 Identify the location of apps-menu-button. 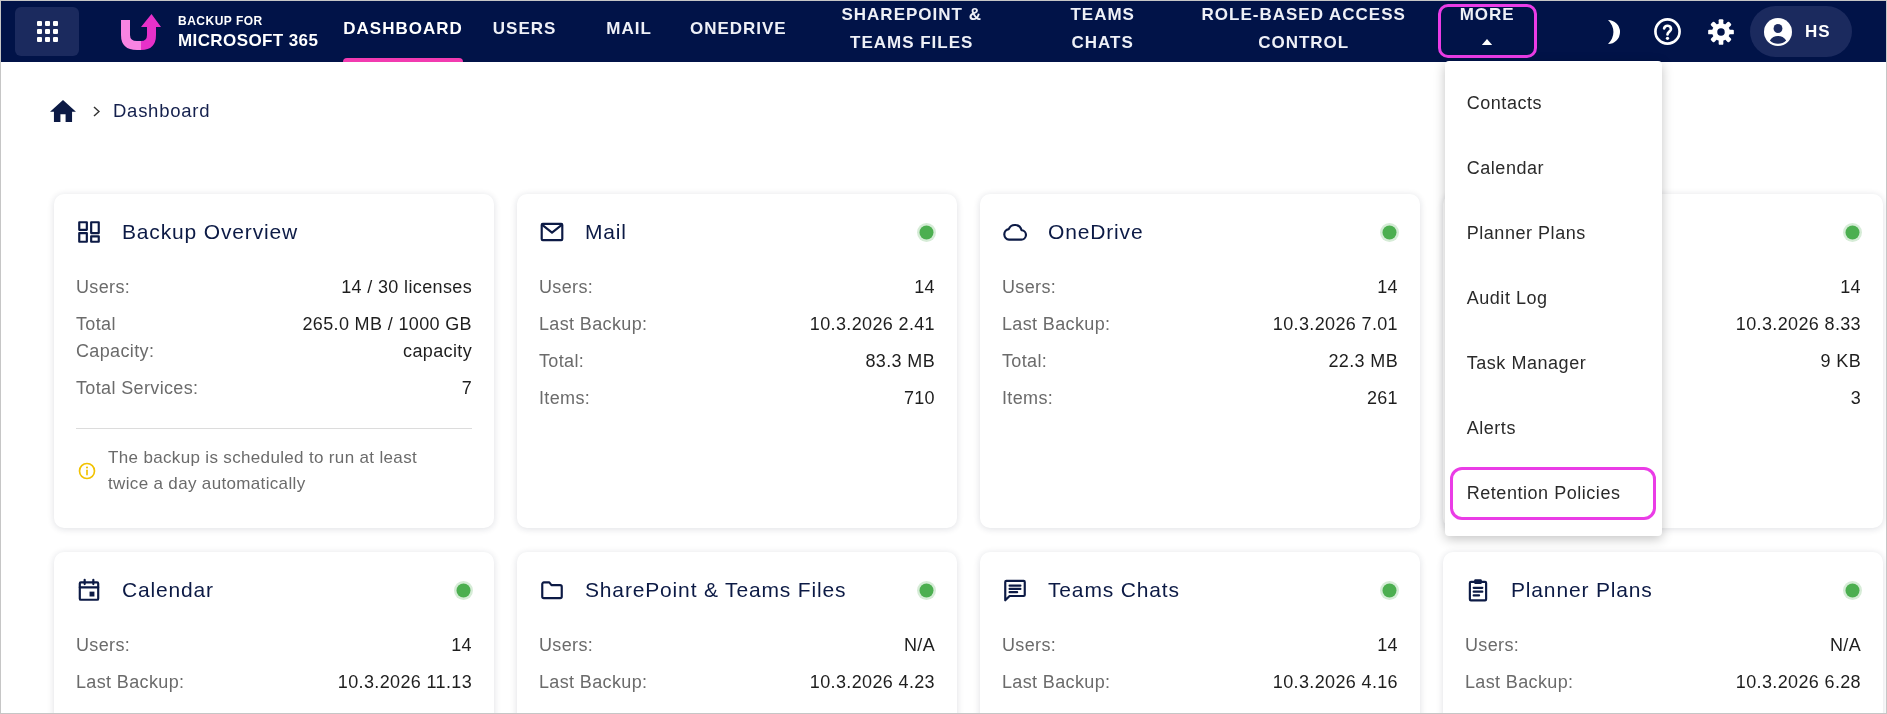
(47, 31).